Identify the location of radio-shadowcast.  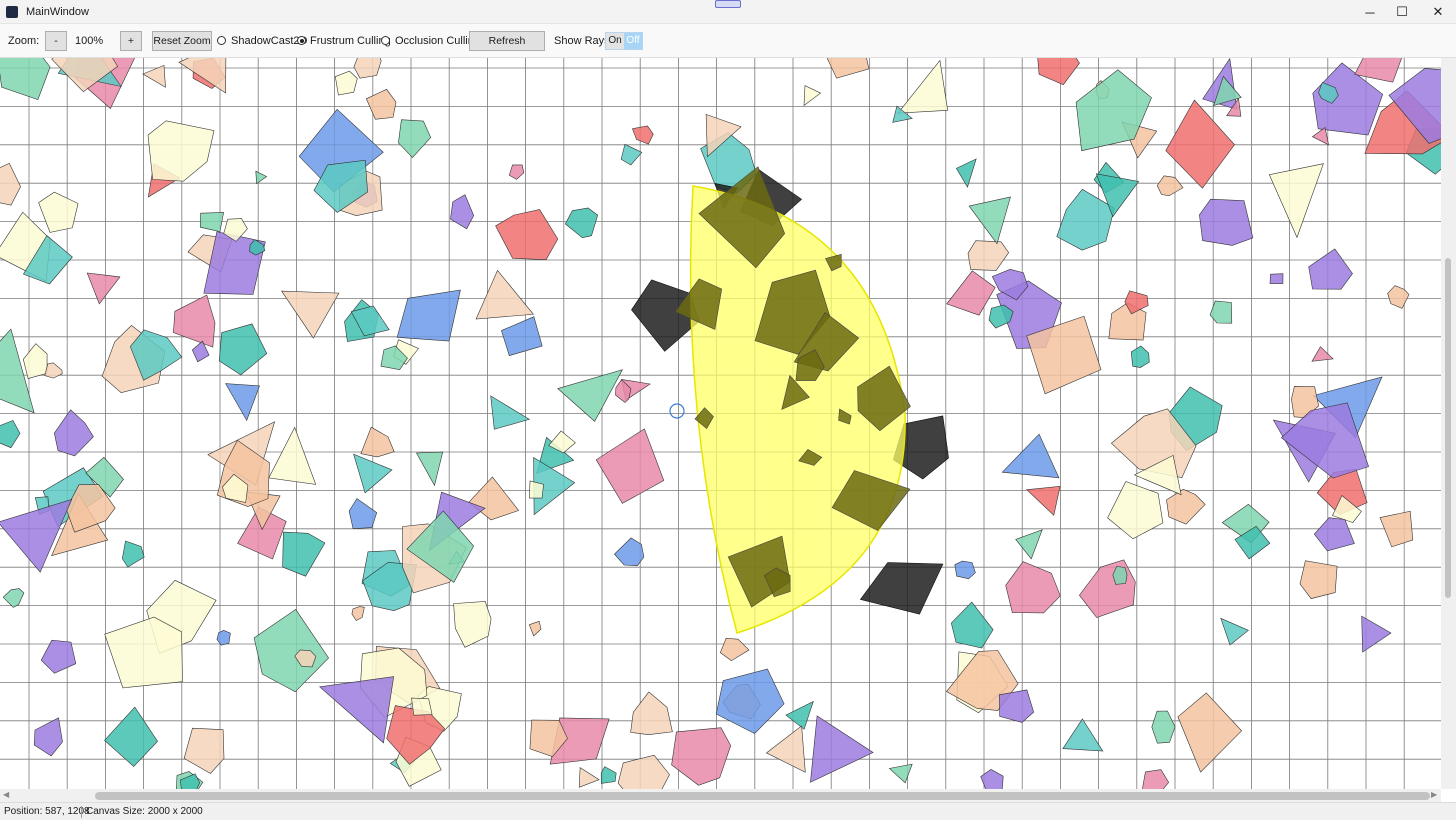
(221, 40).